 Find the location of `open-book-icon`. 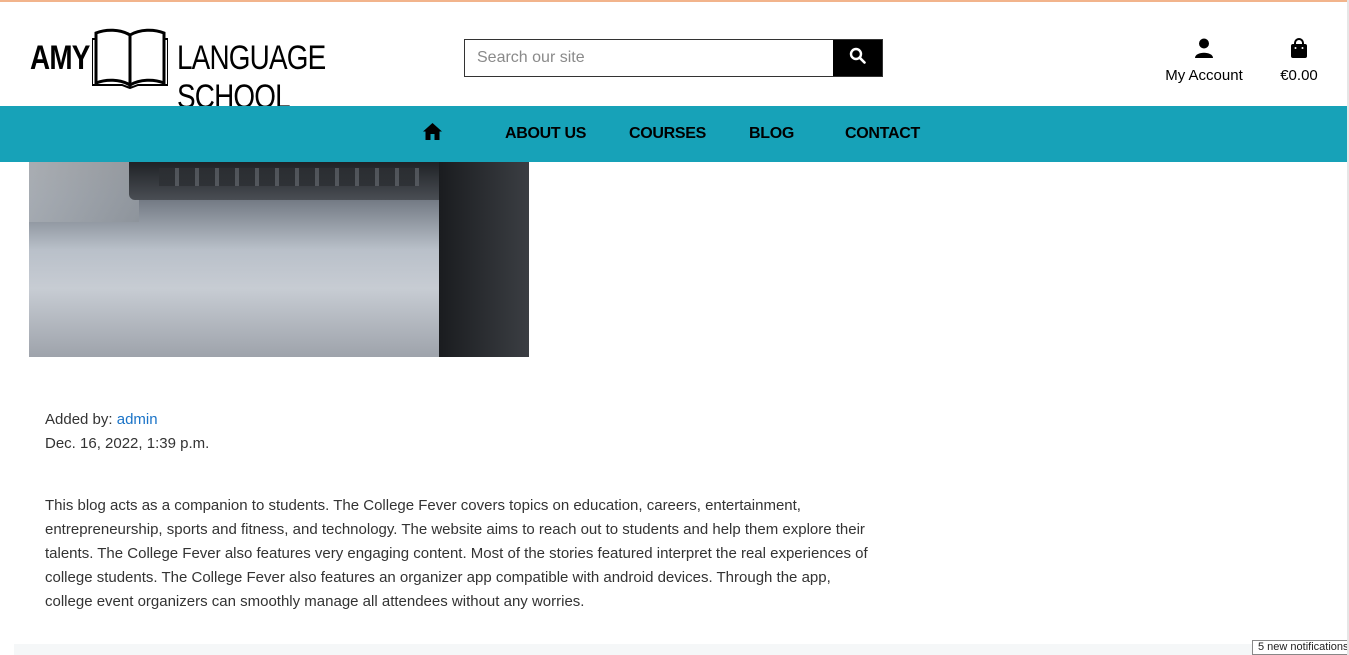

open-book-icon is located at coordinates (130, 60).